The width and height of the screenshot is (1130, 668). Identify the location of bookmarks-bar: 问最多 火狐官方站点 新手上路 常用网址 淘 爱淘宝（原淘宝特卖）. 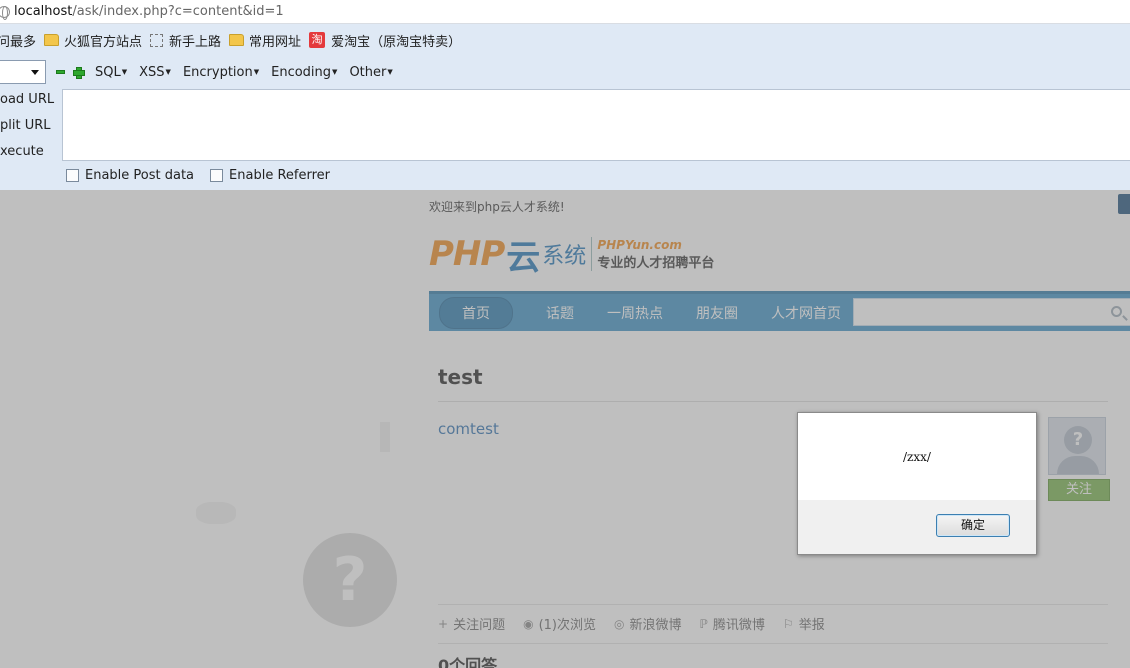
(565, 40).